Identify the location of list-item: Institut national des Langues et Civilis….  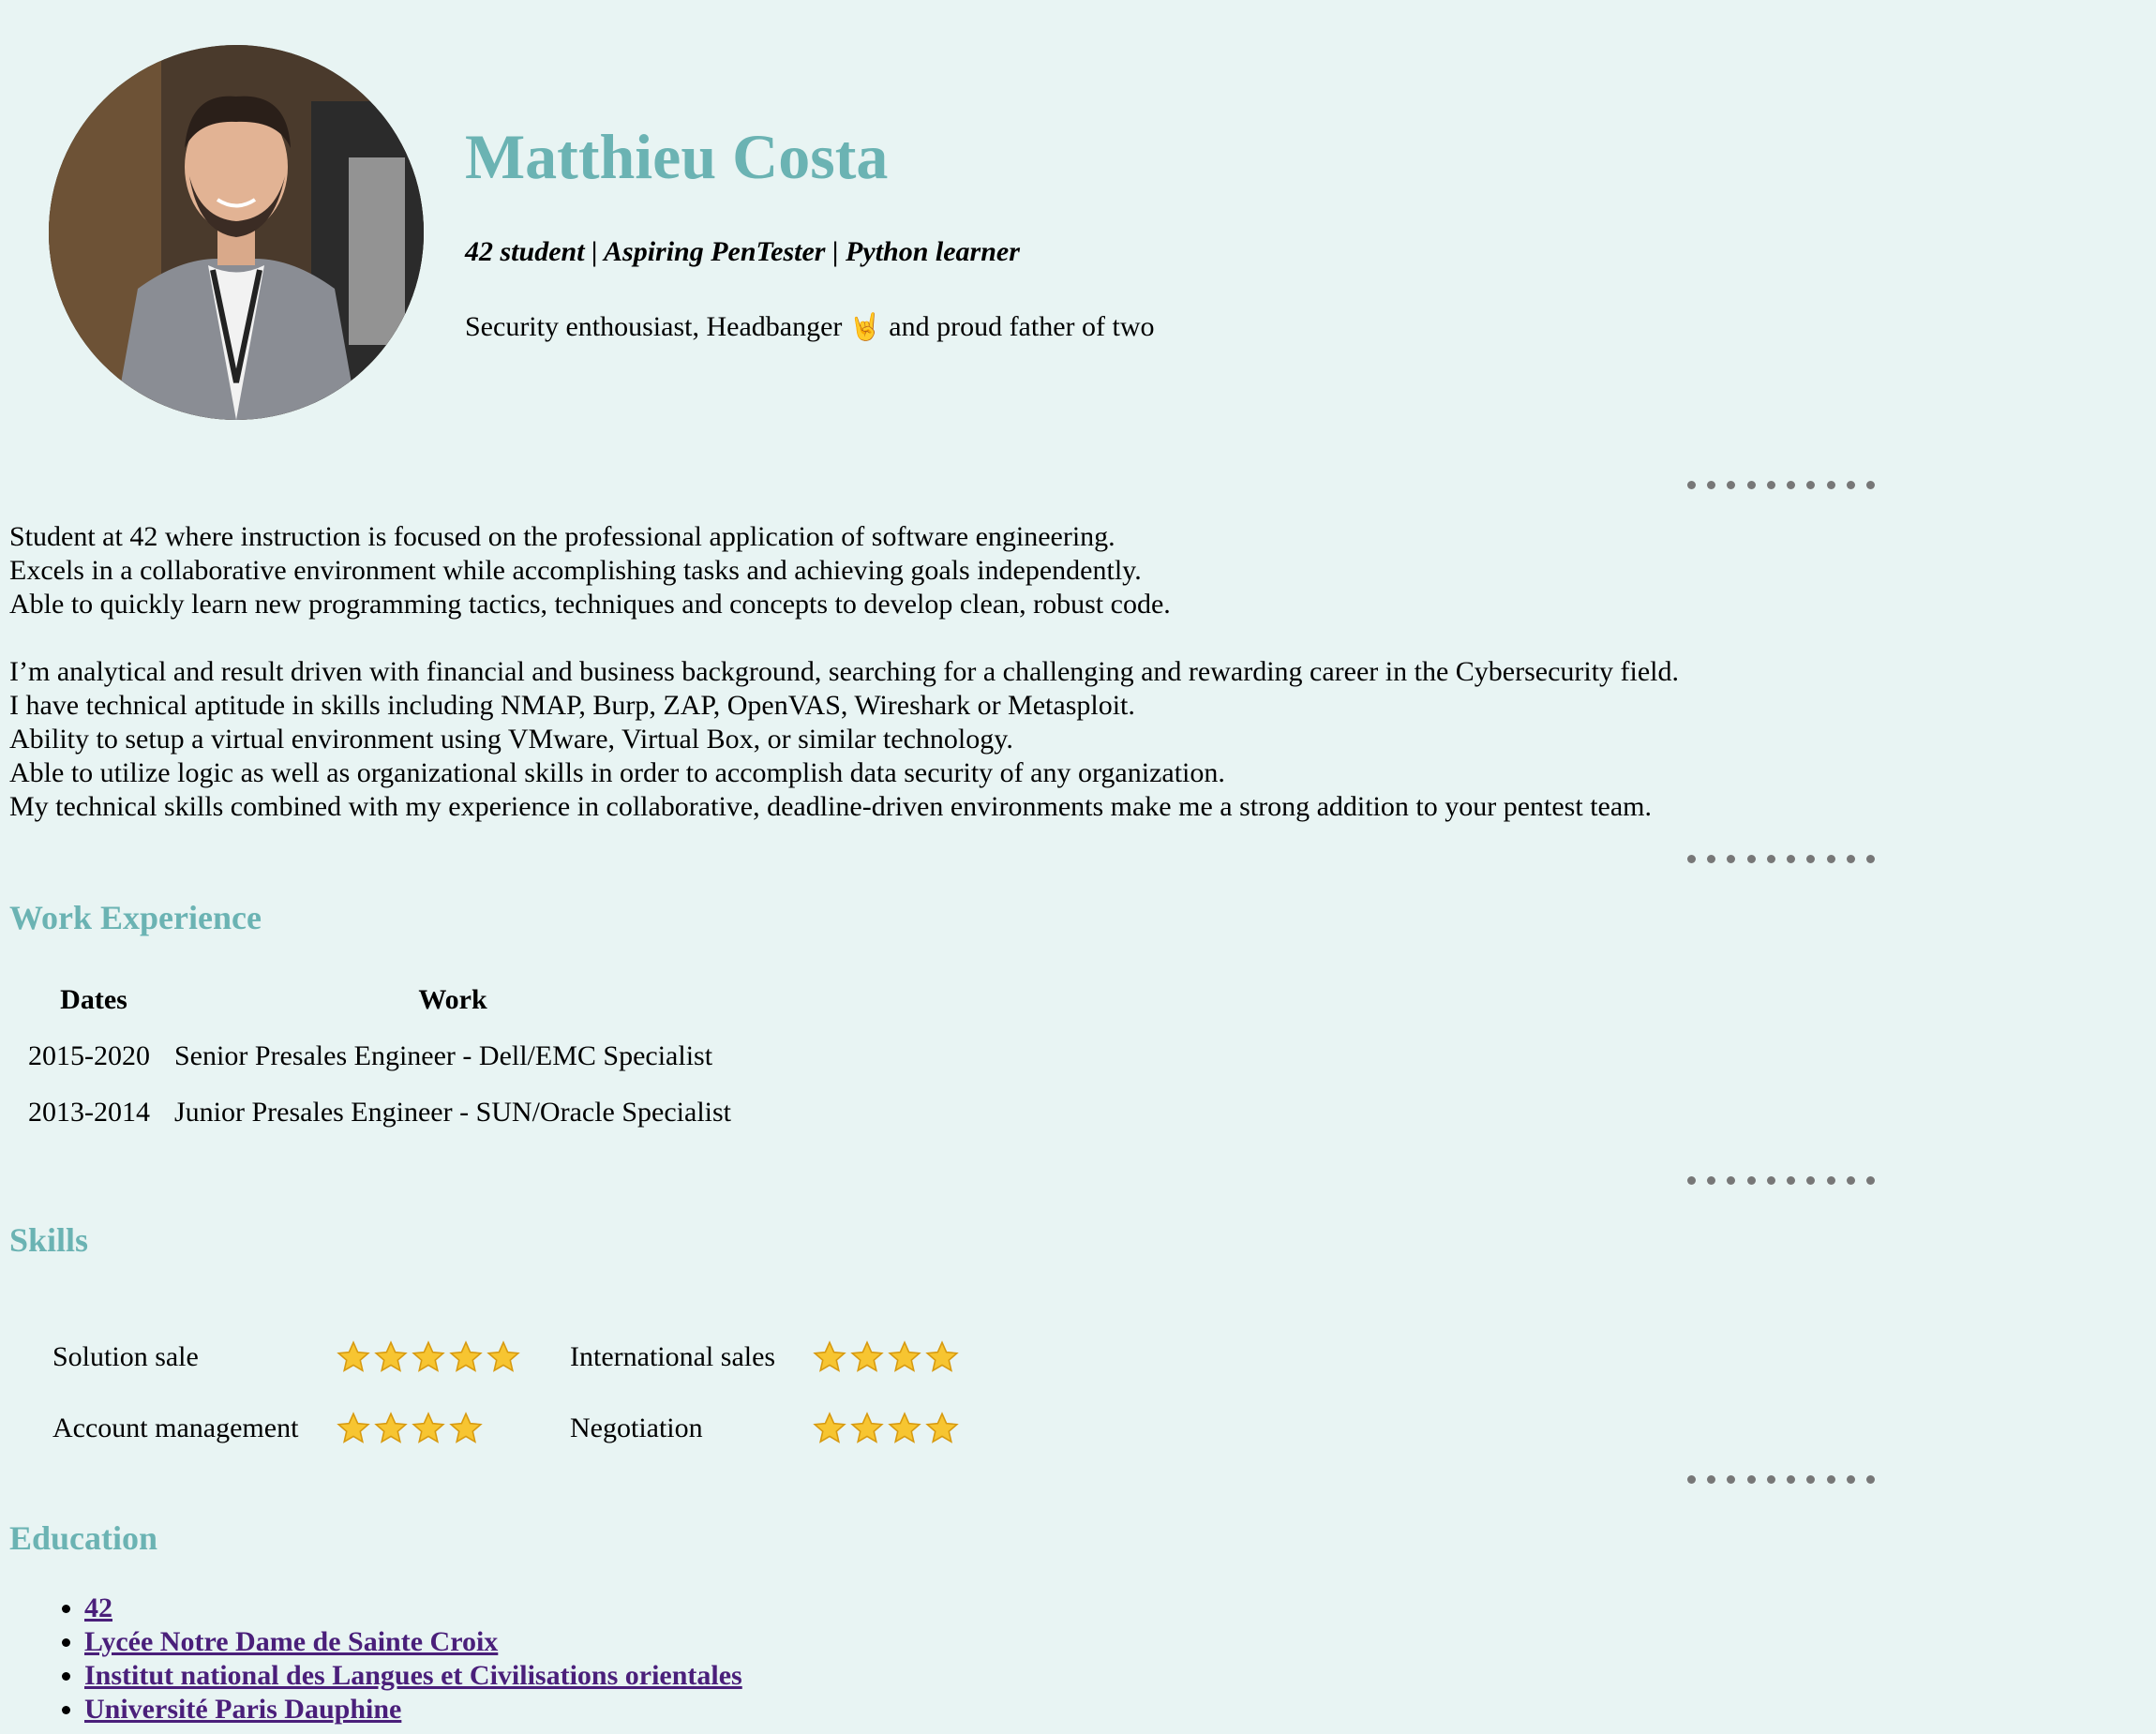
(413, 1676).